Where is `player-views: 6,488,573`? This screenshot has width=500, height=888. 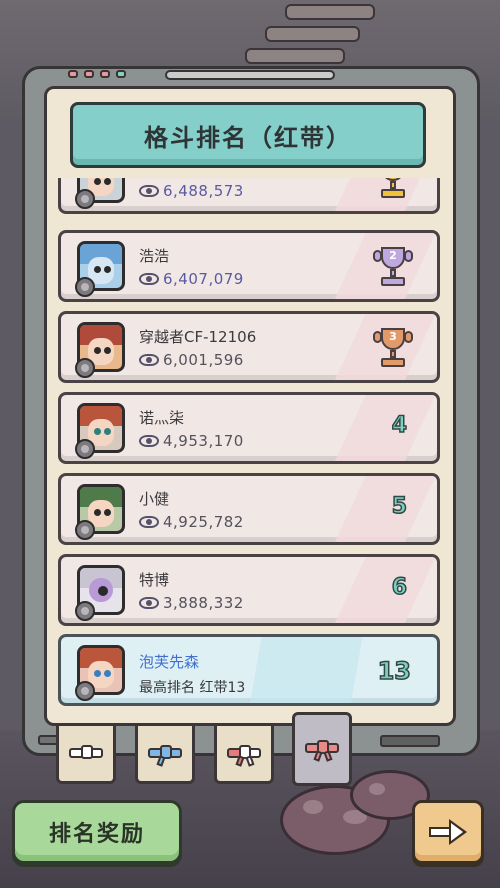 player-views: 6,488,573 is located at coordinates (203, 191).